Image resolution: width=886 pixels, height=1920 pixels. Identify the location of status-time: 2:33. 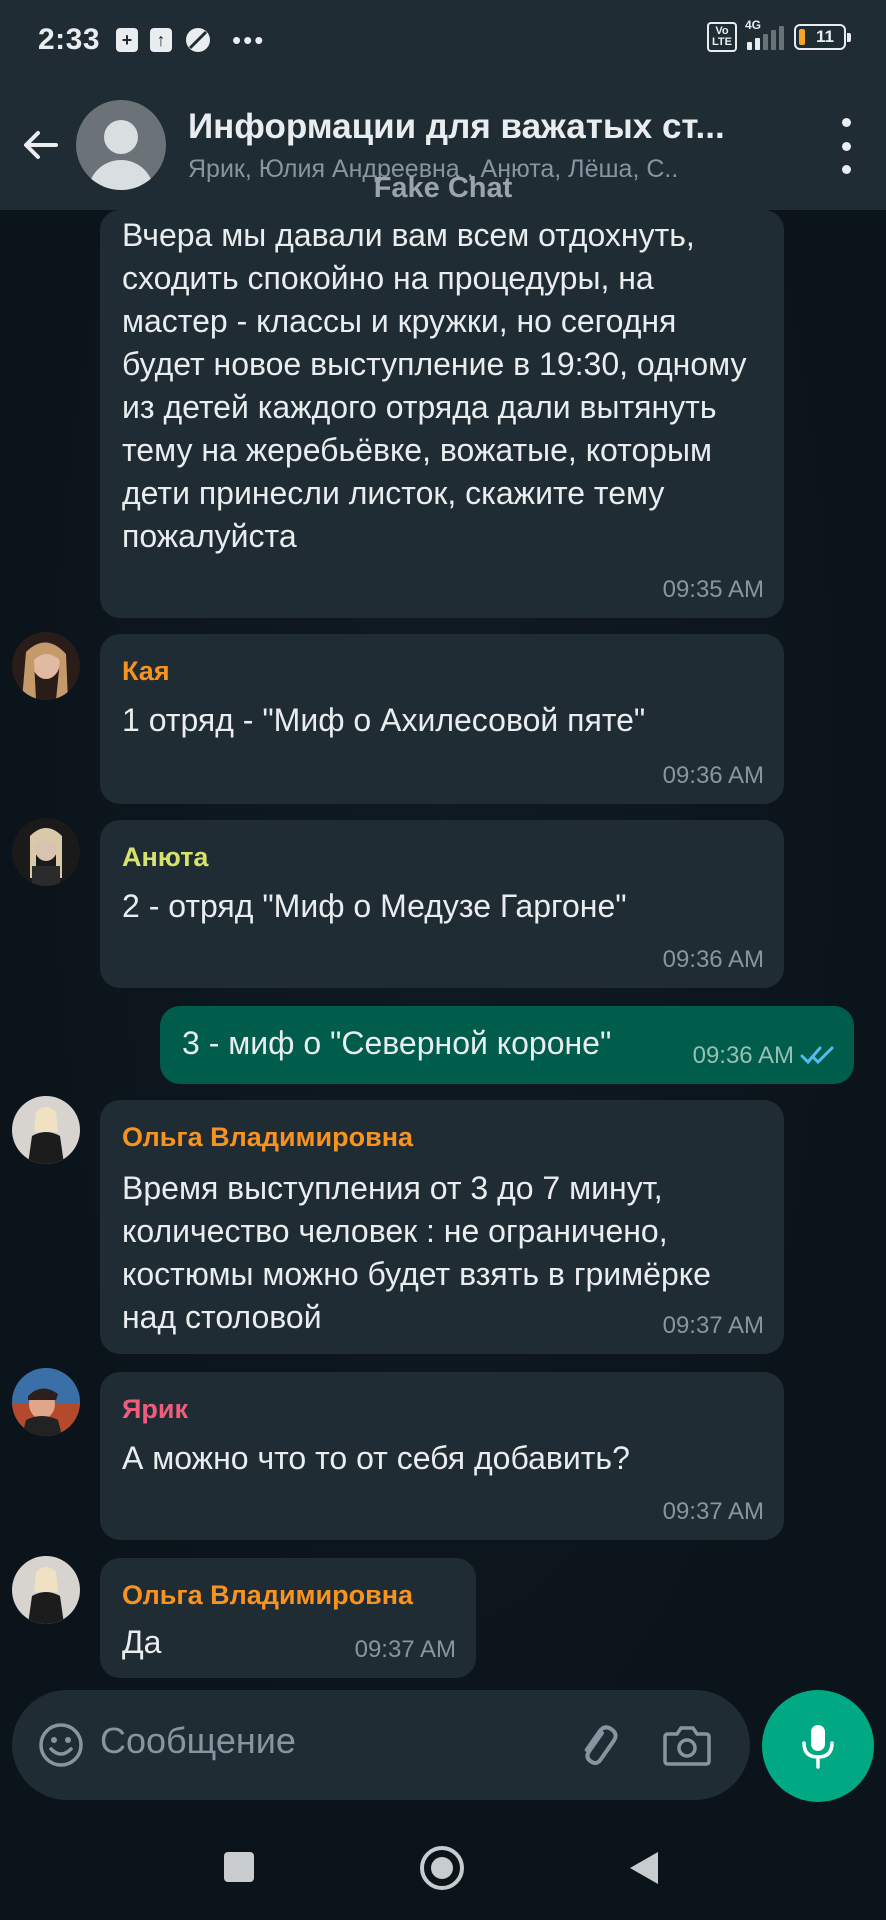
(69, 39).